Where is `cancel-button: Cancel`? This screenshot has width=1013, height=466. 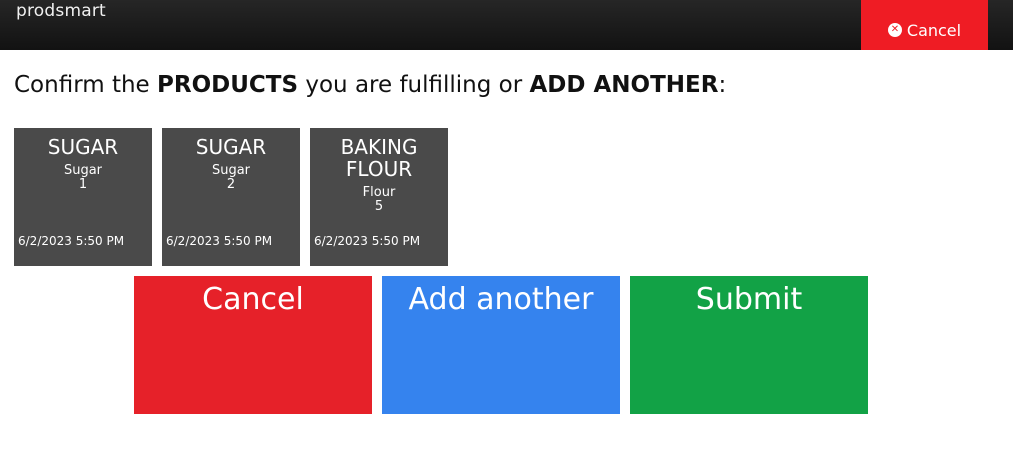
cancel-button: Cancel is located at coordinates (253, 345).